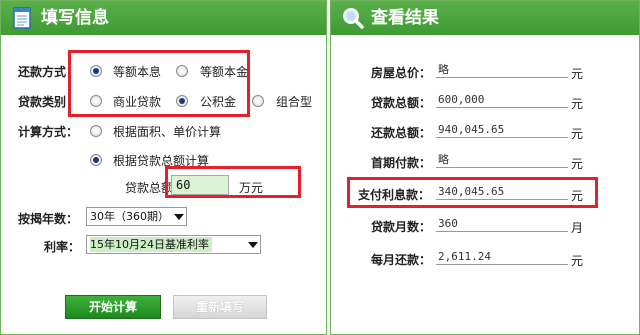  I want to click on radio-by-area-price, so click(96, 131).